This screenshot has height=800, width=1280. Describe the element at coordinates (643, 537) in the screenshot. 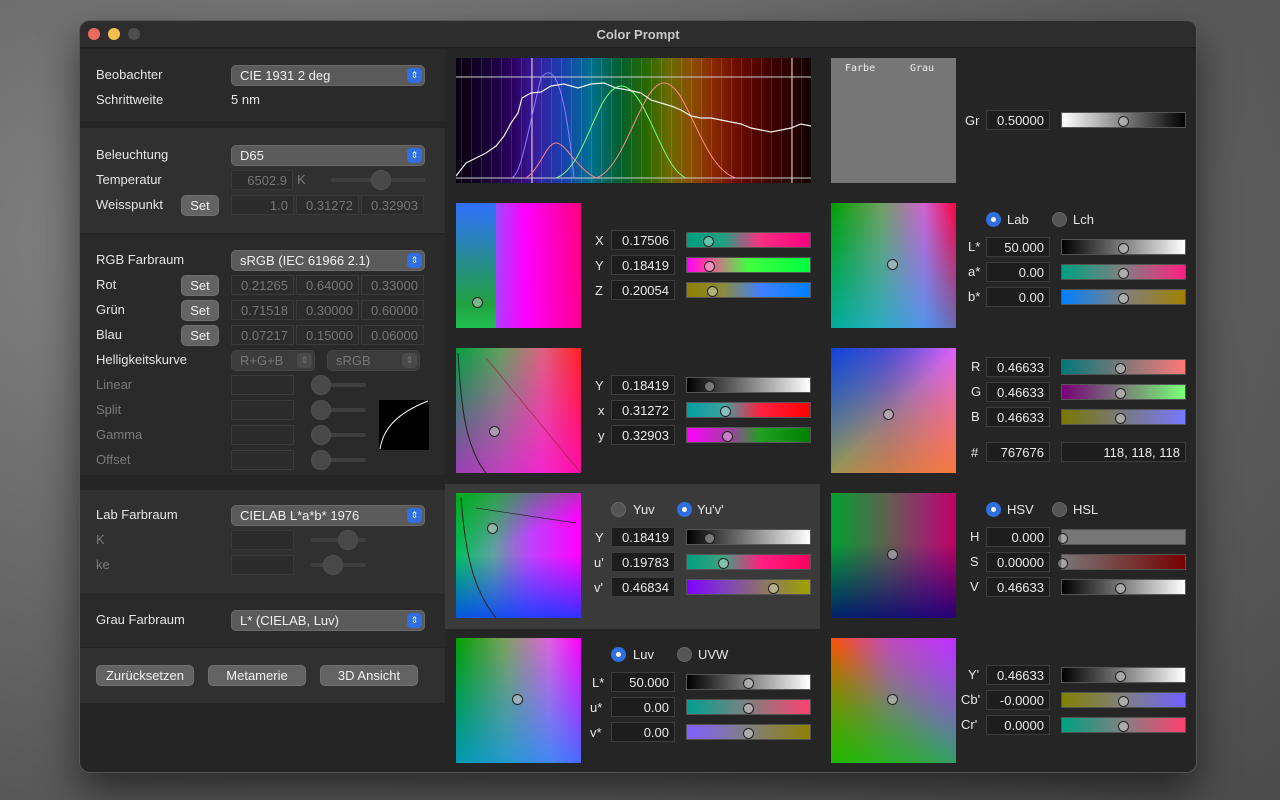

I see `yuv-y-field: 0.18419` at that location.